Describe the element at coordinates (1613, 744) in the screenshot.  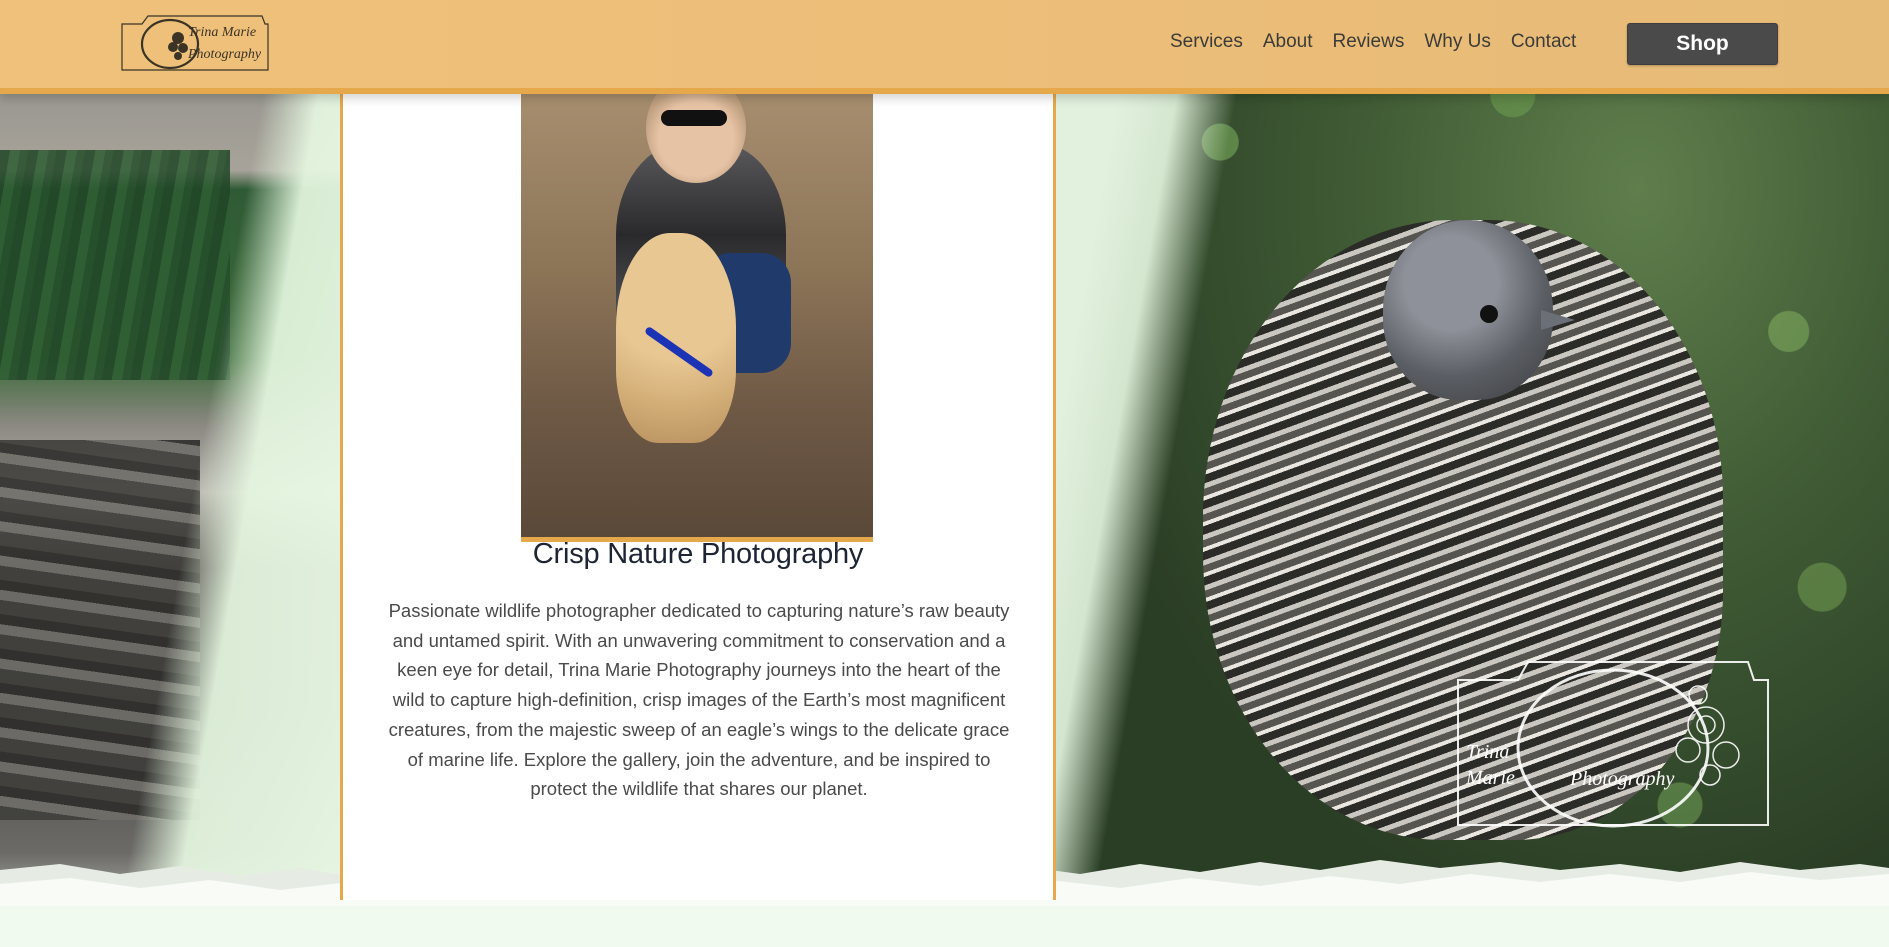
I see `watermark-logo: Trina Marie Photography` at that location.